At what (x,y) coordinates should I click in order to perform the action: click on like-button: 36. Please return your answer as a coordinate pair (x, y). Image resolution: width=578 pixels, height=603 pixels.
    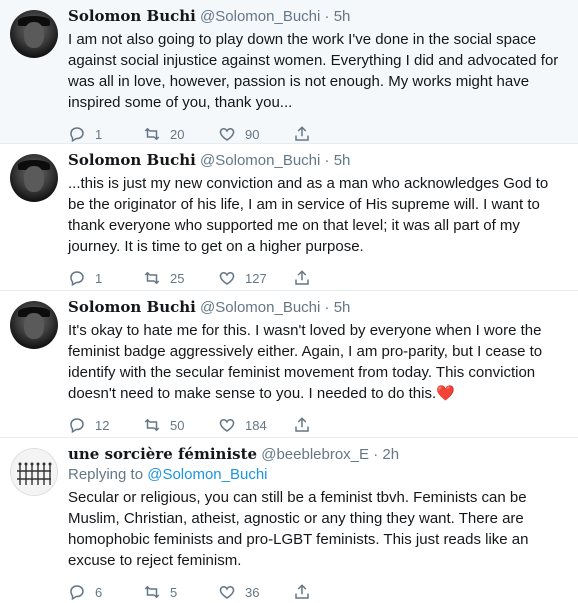
    Looking at the image, I should click on (255, 592).